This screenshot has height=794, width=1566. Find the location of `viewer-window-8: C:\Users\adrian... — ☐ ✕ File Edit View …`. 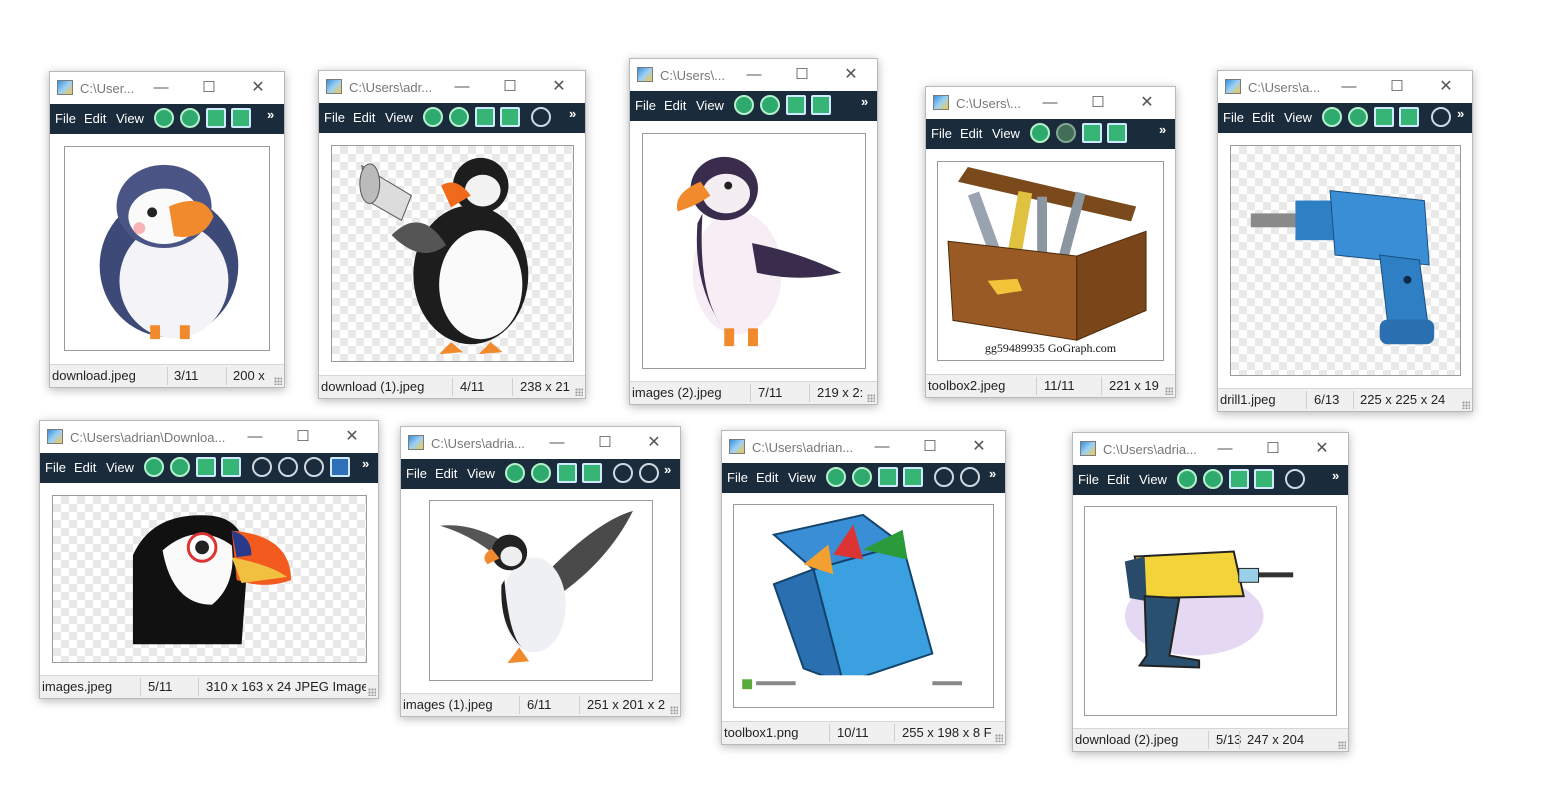

viewer-window-8: C:\Users\adrian... — ☐ ✕ File Edit View … is located at coordinates (863, 587).